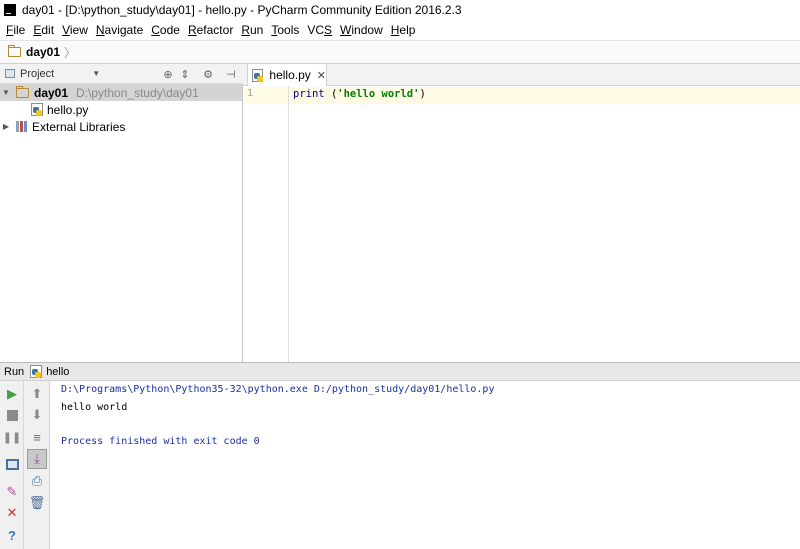 The width and height of the screenshot is (800, 549). I want to click on file-name: hello.py, so click(68, 109).